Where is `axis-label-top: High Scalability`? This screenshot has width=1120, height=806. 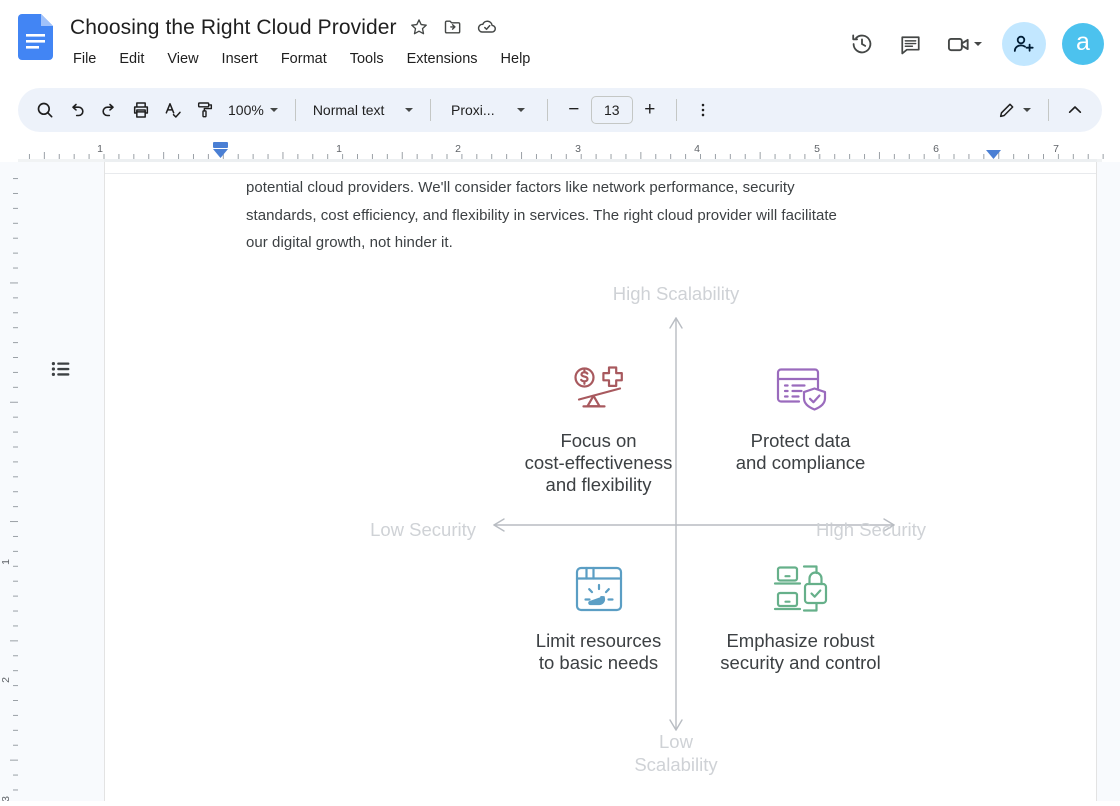
axis-label-top: High Scalability is located at coordinates (676, 293).